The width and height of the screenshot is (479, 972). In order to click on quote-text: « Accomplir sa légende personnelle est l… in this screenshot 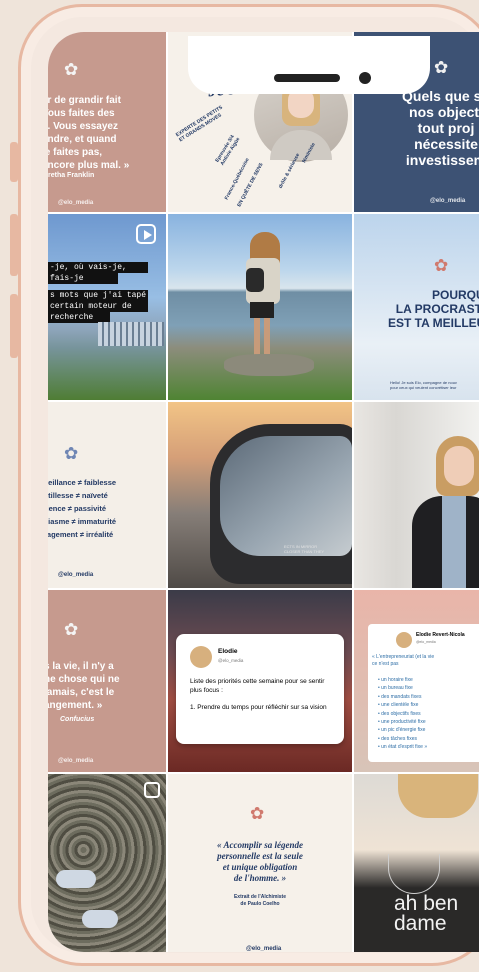, I will do `click(260, 861)`.